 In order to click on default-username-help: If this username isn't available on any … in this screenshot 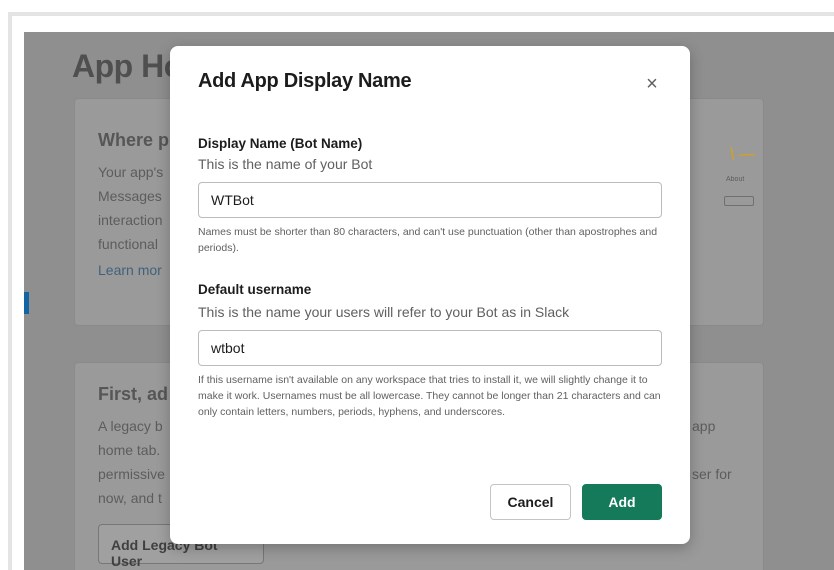, I will do `click(429, 396)`.